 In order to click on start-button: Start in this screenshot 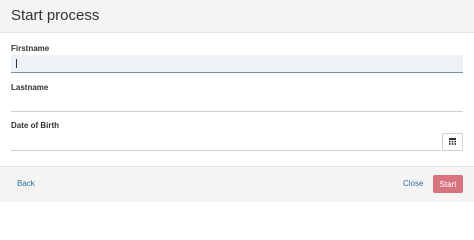, I will do `click(448, 184)`.